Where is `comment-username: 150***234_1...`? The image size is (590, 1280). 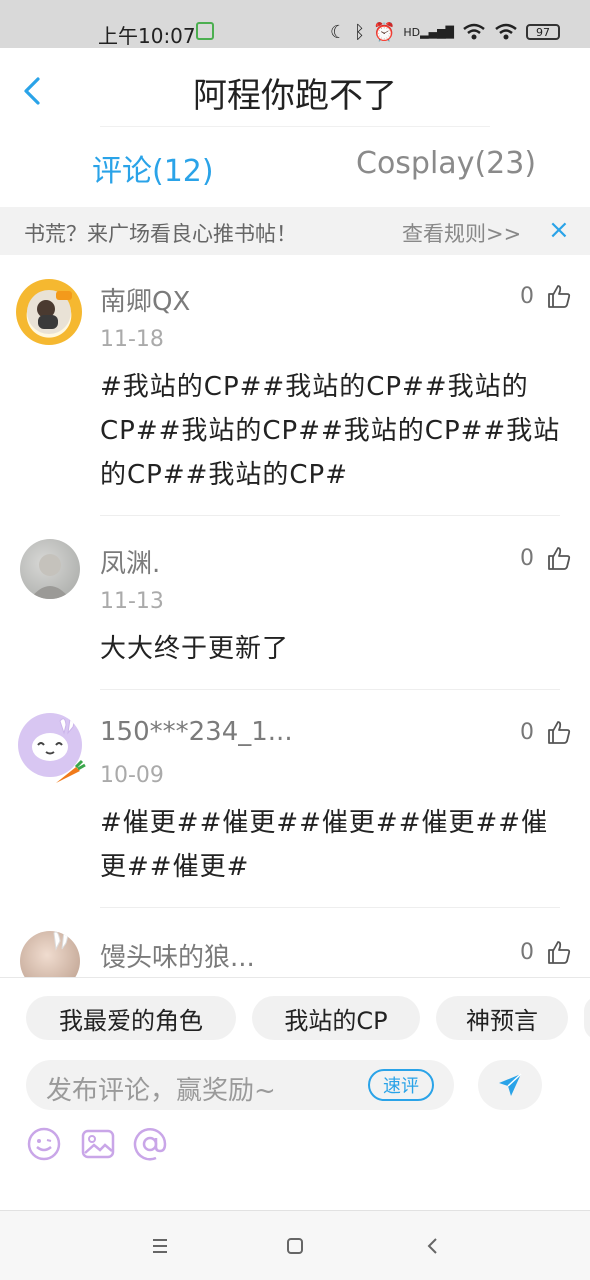 comment-username: 150***234_1... is located at coordinates (196, 732).